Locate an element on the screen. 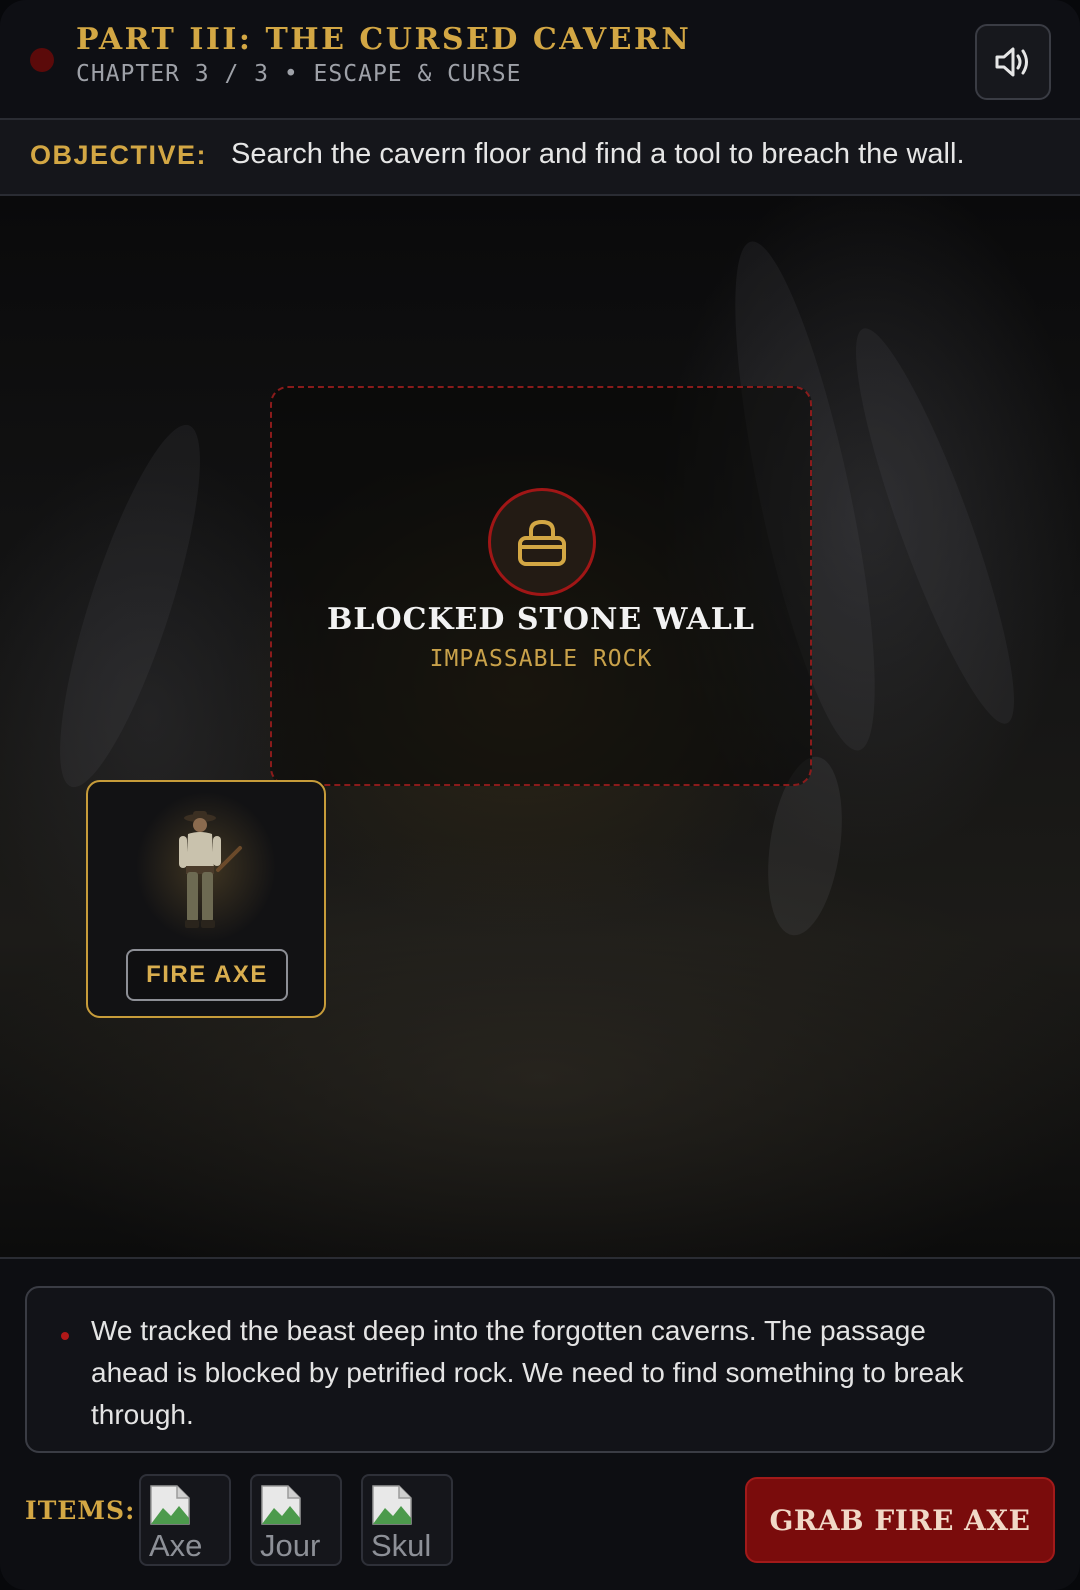 The height and width of the screenshot is (1590, 1080). inventory-slot-journal: Jour is located at coordinates (296, 1520).